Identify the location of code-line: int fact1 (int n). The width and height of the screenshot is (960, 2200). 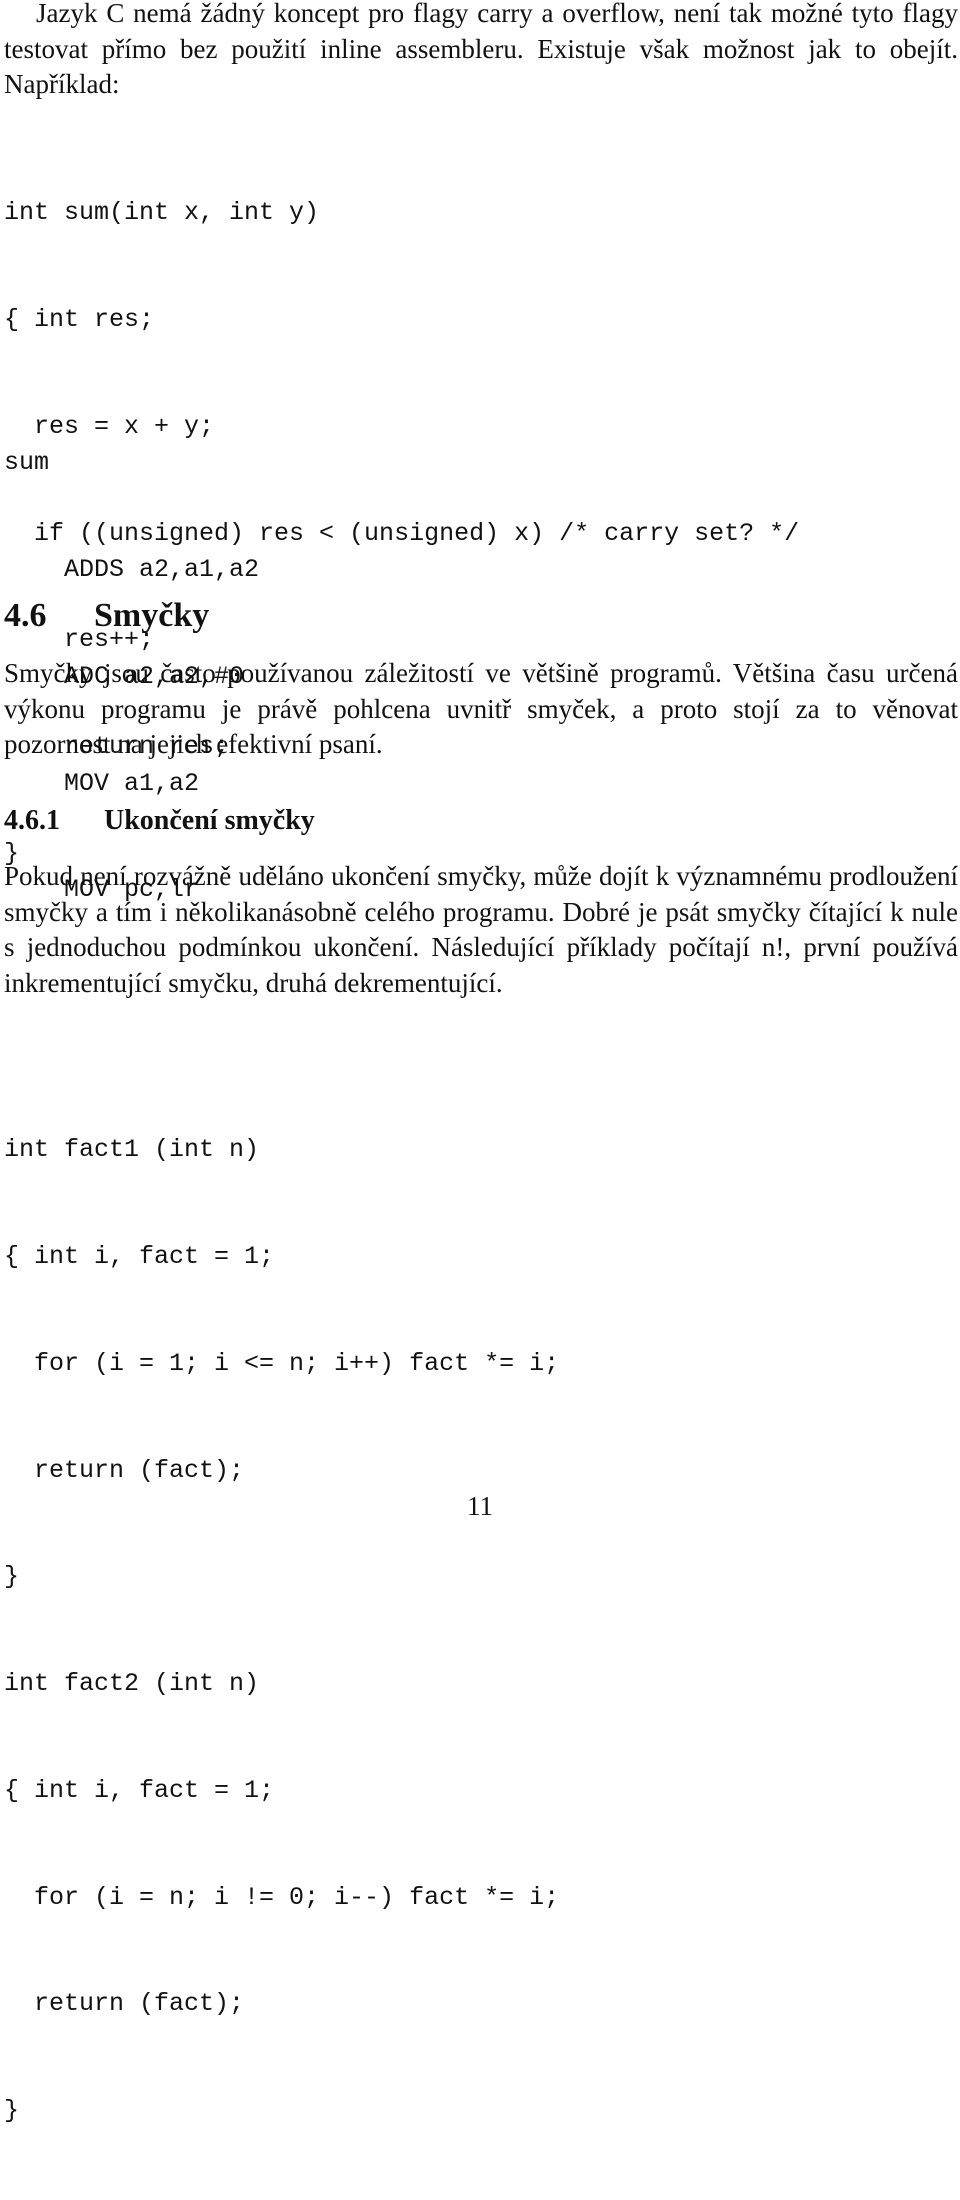
(132, 1150).